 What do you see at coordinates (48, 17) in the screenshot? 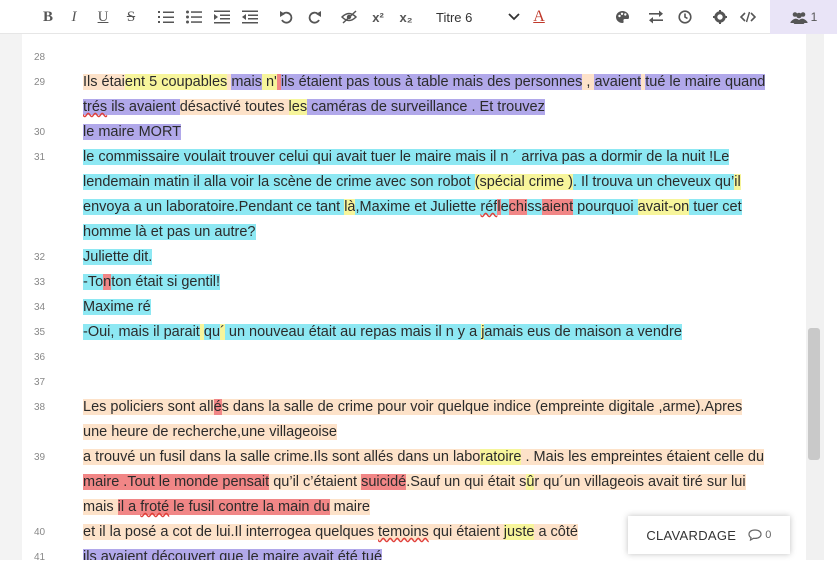
I see `bold-button: B` at bounding box center [48, 17].